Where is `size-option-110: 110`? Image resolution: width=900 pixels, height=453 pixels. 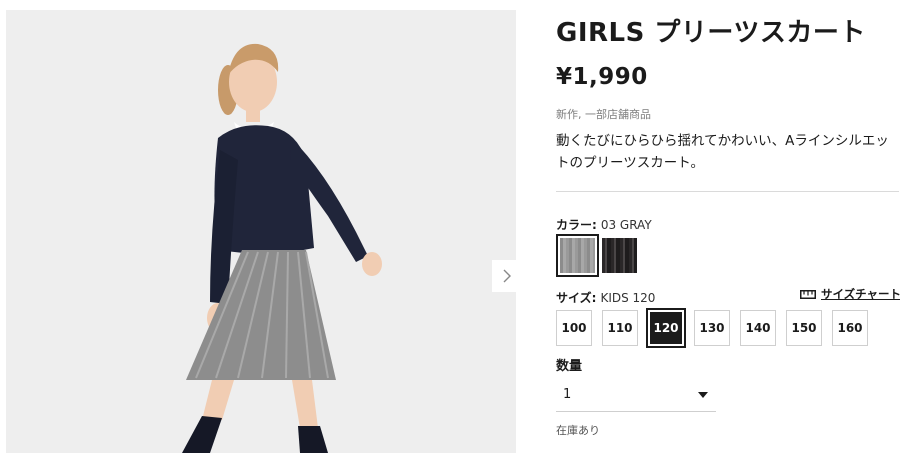
size-option-110: 110 is located at coordinates (620, 328).